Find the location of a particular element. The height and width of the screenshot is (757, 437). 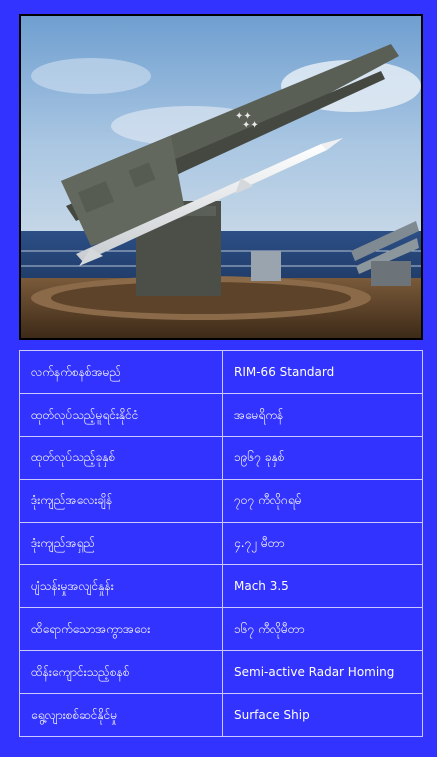

spec-value: Surface Ship is located at coordinates (322, 715).